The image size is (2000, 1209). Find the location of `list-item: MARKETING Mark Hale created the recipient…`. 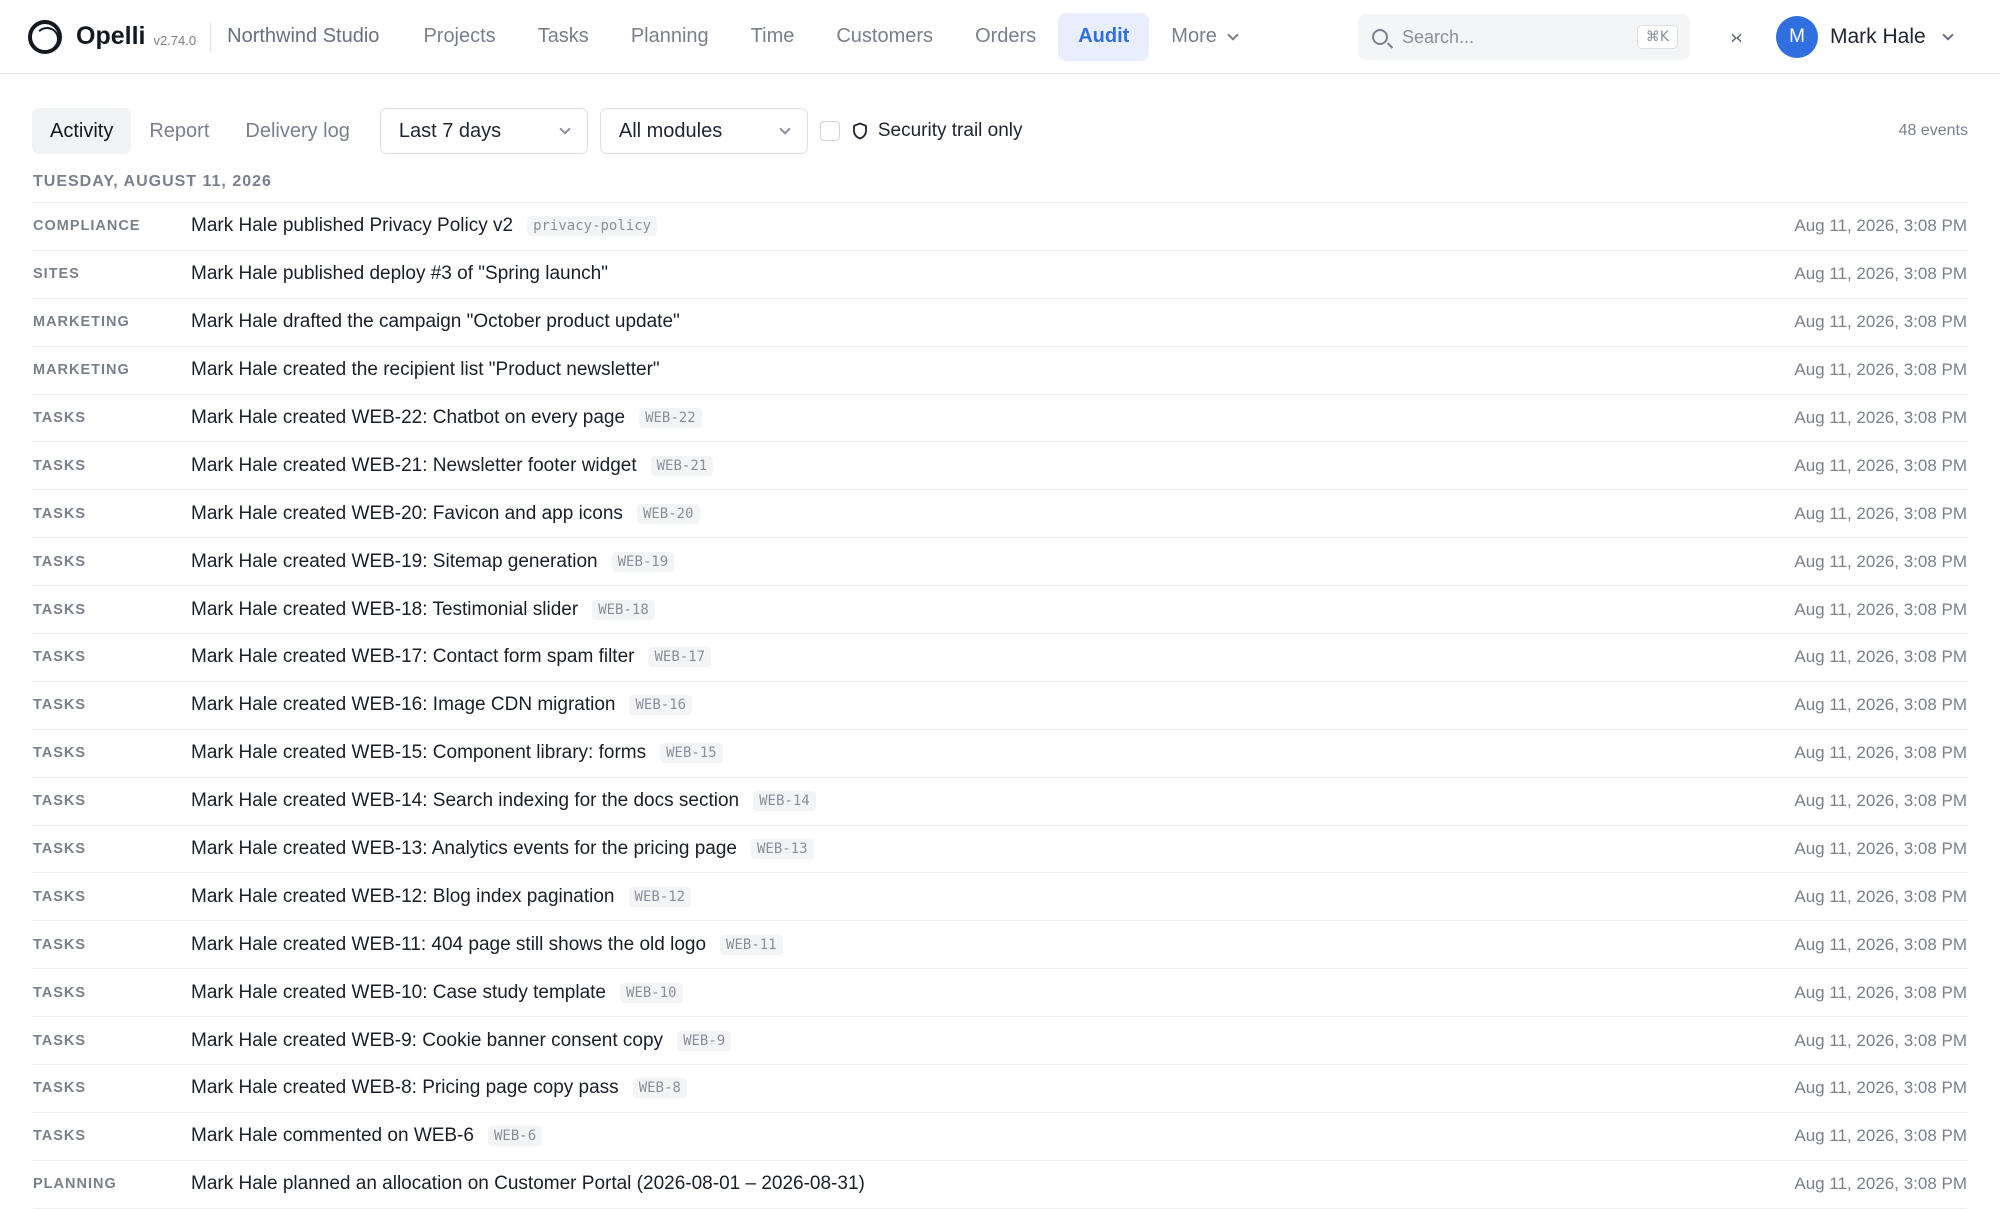

list-item: MARKETING Mark Hale created the recipient… is located at coordinates (1000, 371).